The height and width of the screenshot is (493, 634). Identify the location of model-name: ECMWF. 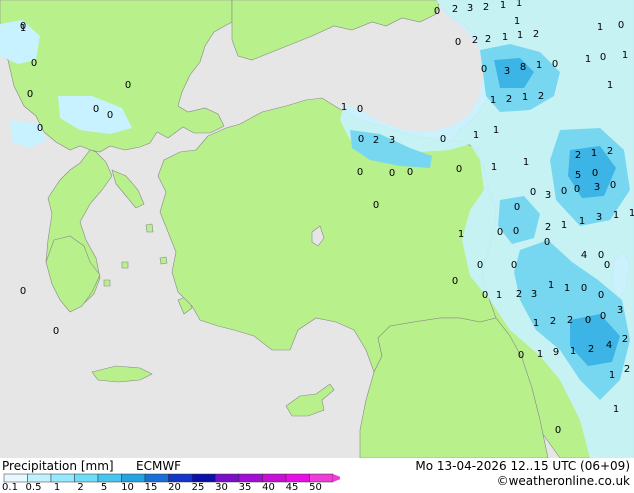
(159, 466).